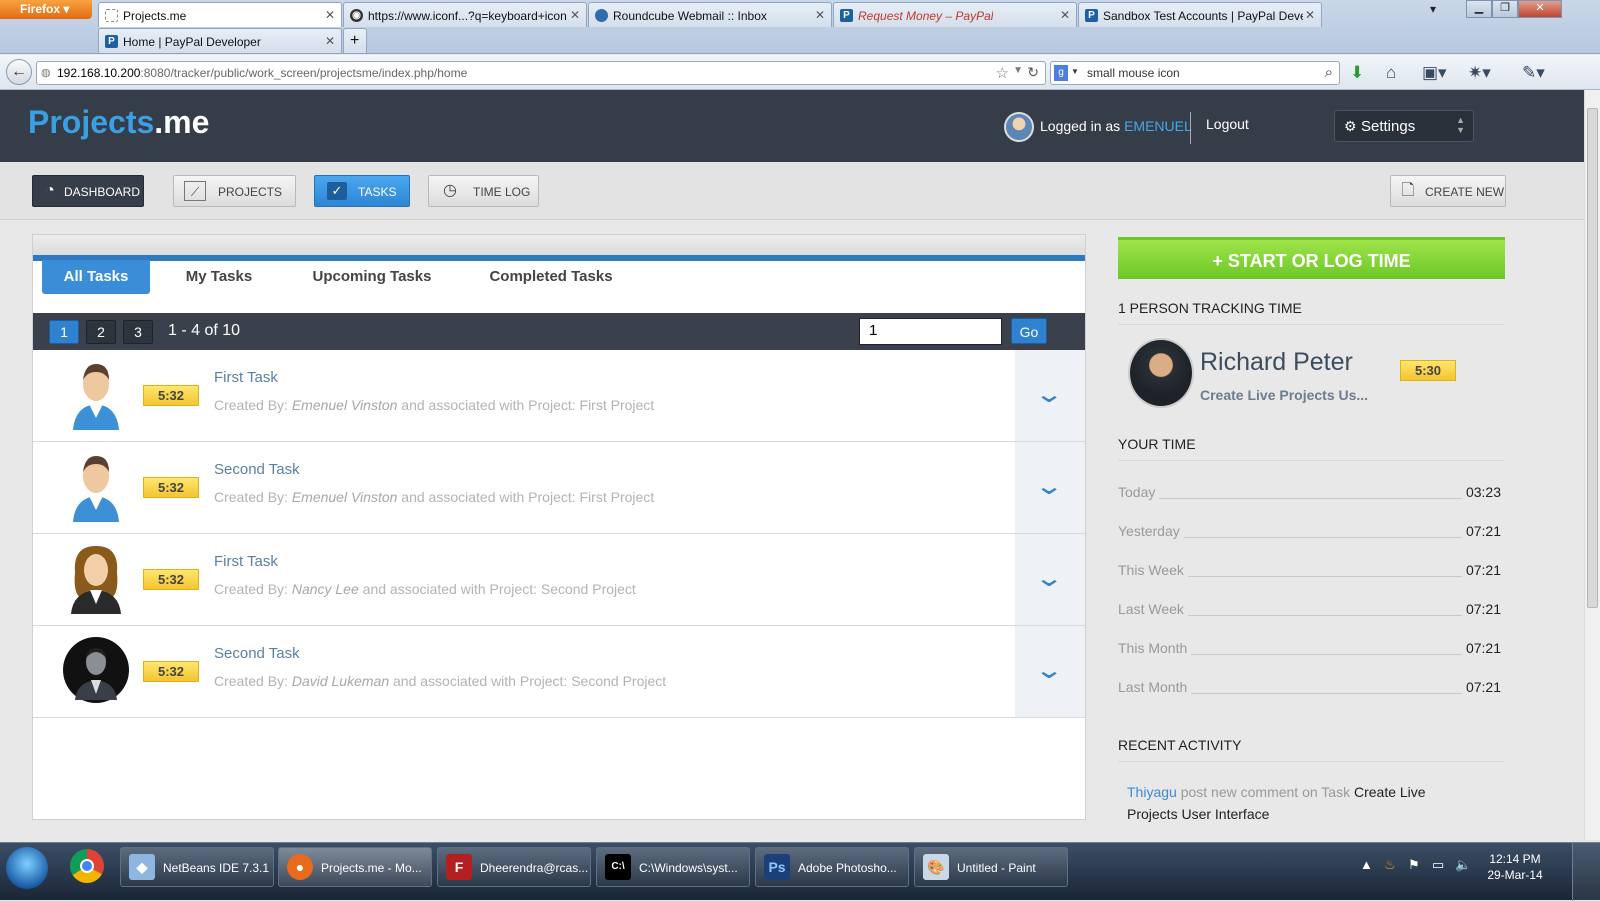 Image resolution: width=1600 pixels, height=901 pixels. Describe the element at coordinates (1155, 648) in the screenshot. I see `time-row-label: This Month` at that location.